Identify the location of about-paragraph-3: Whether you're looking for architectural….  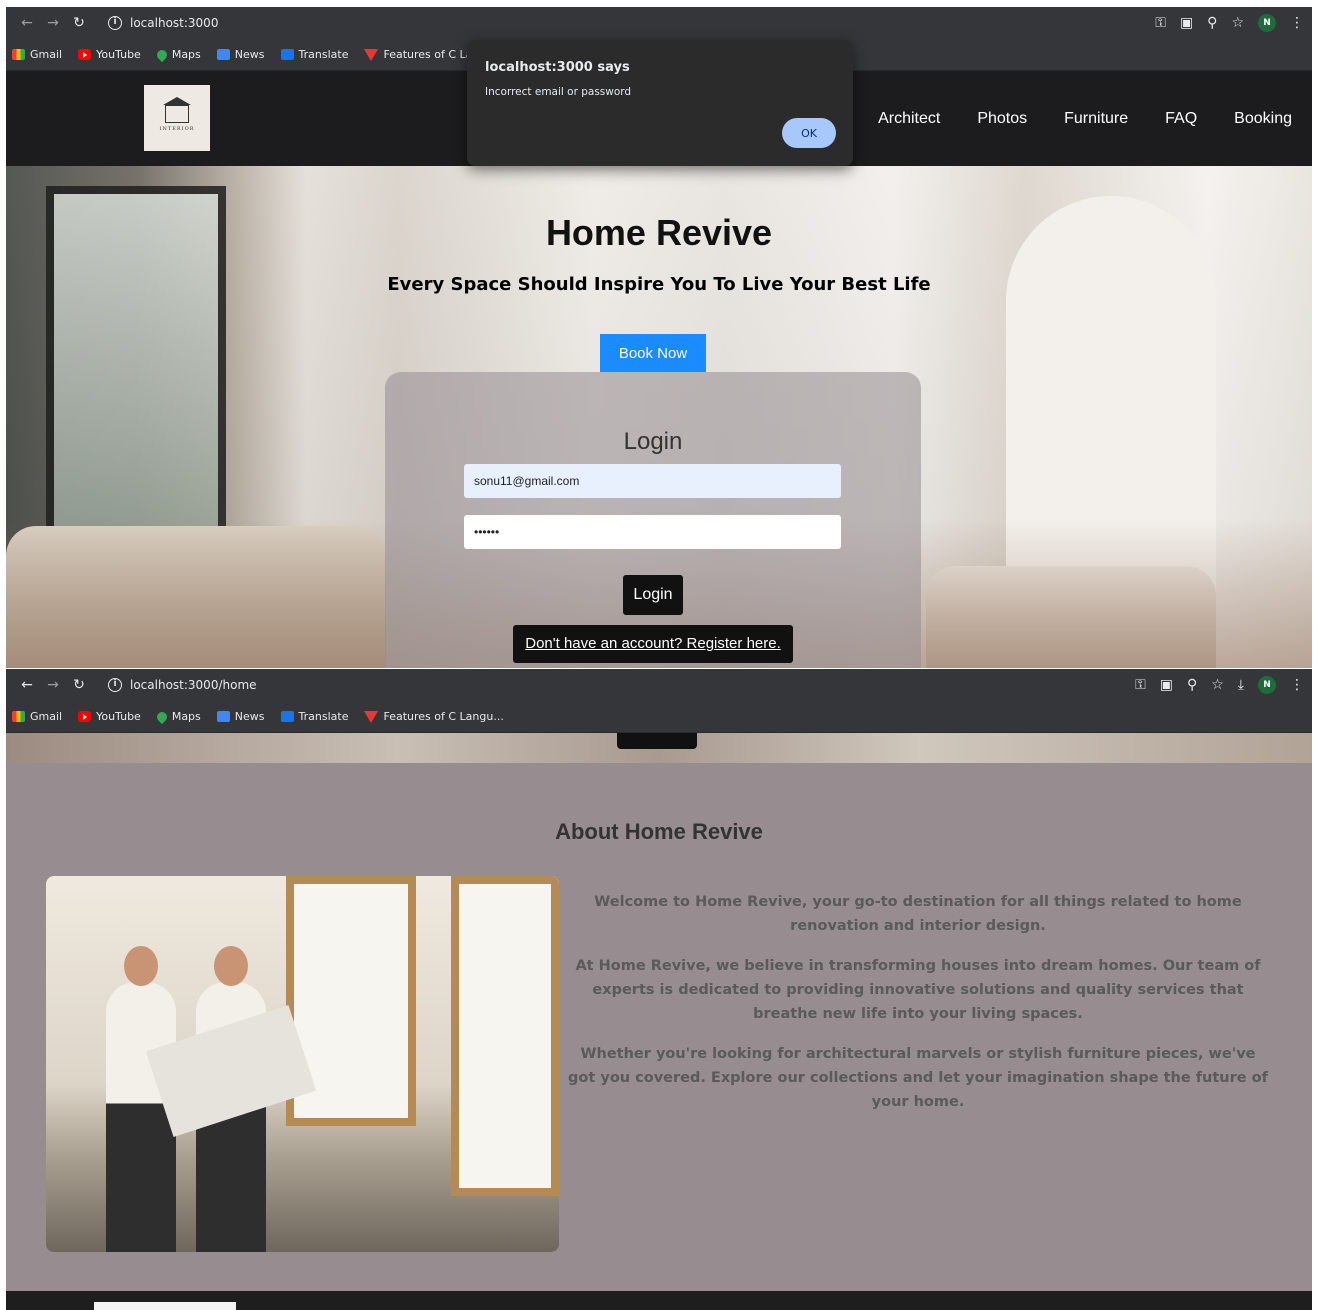
(918, 1078).